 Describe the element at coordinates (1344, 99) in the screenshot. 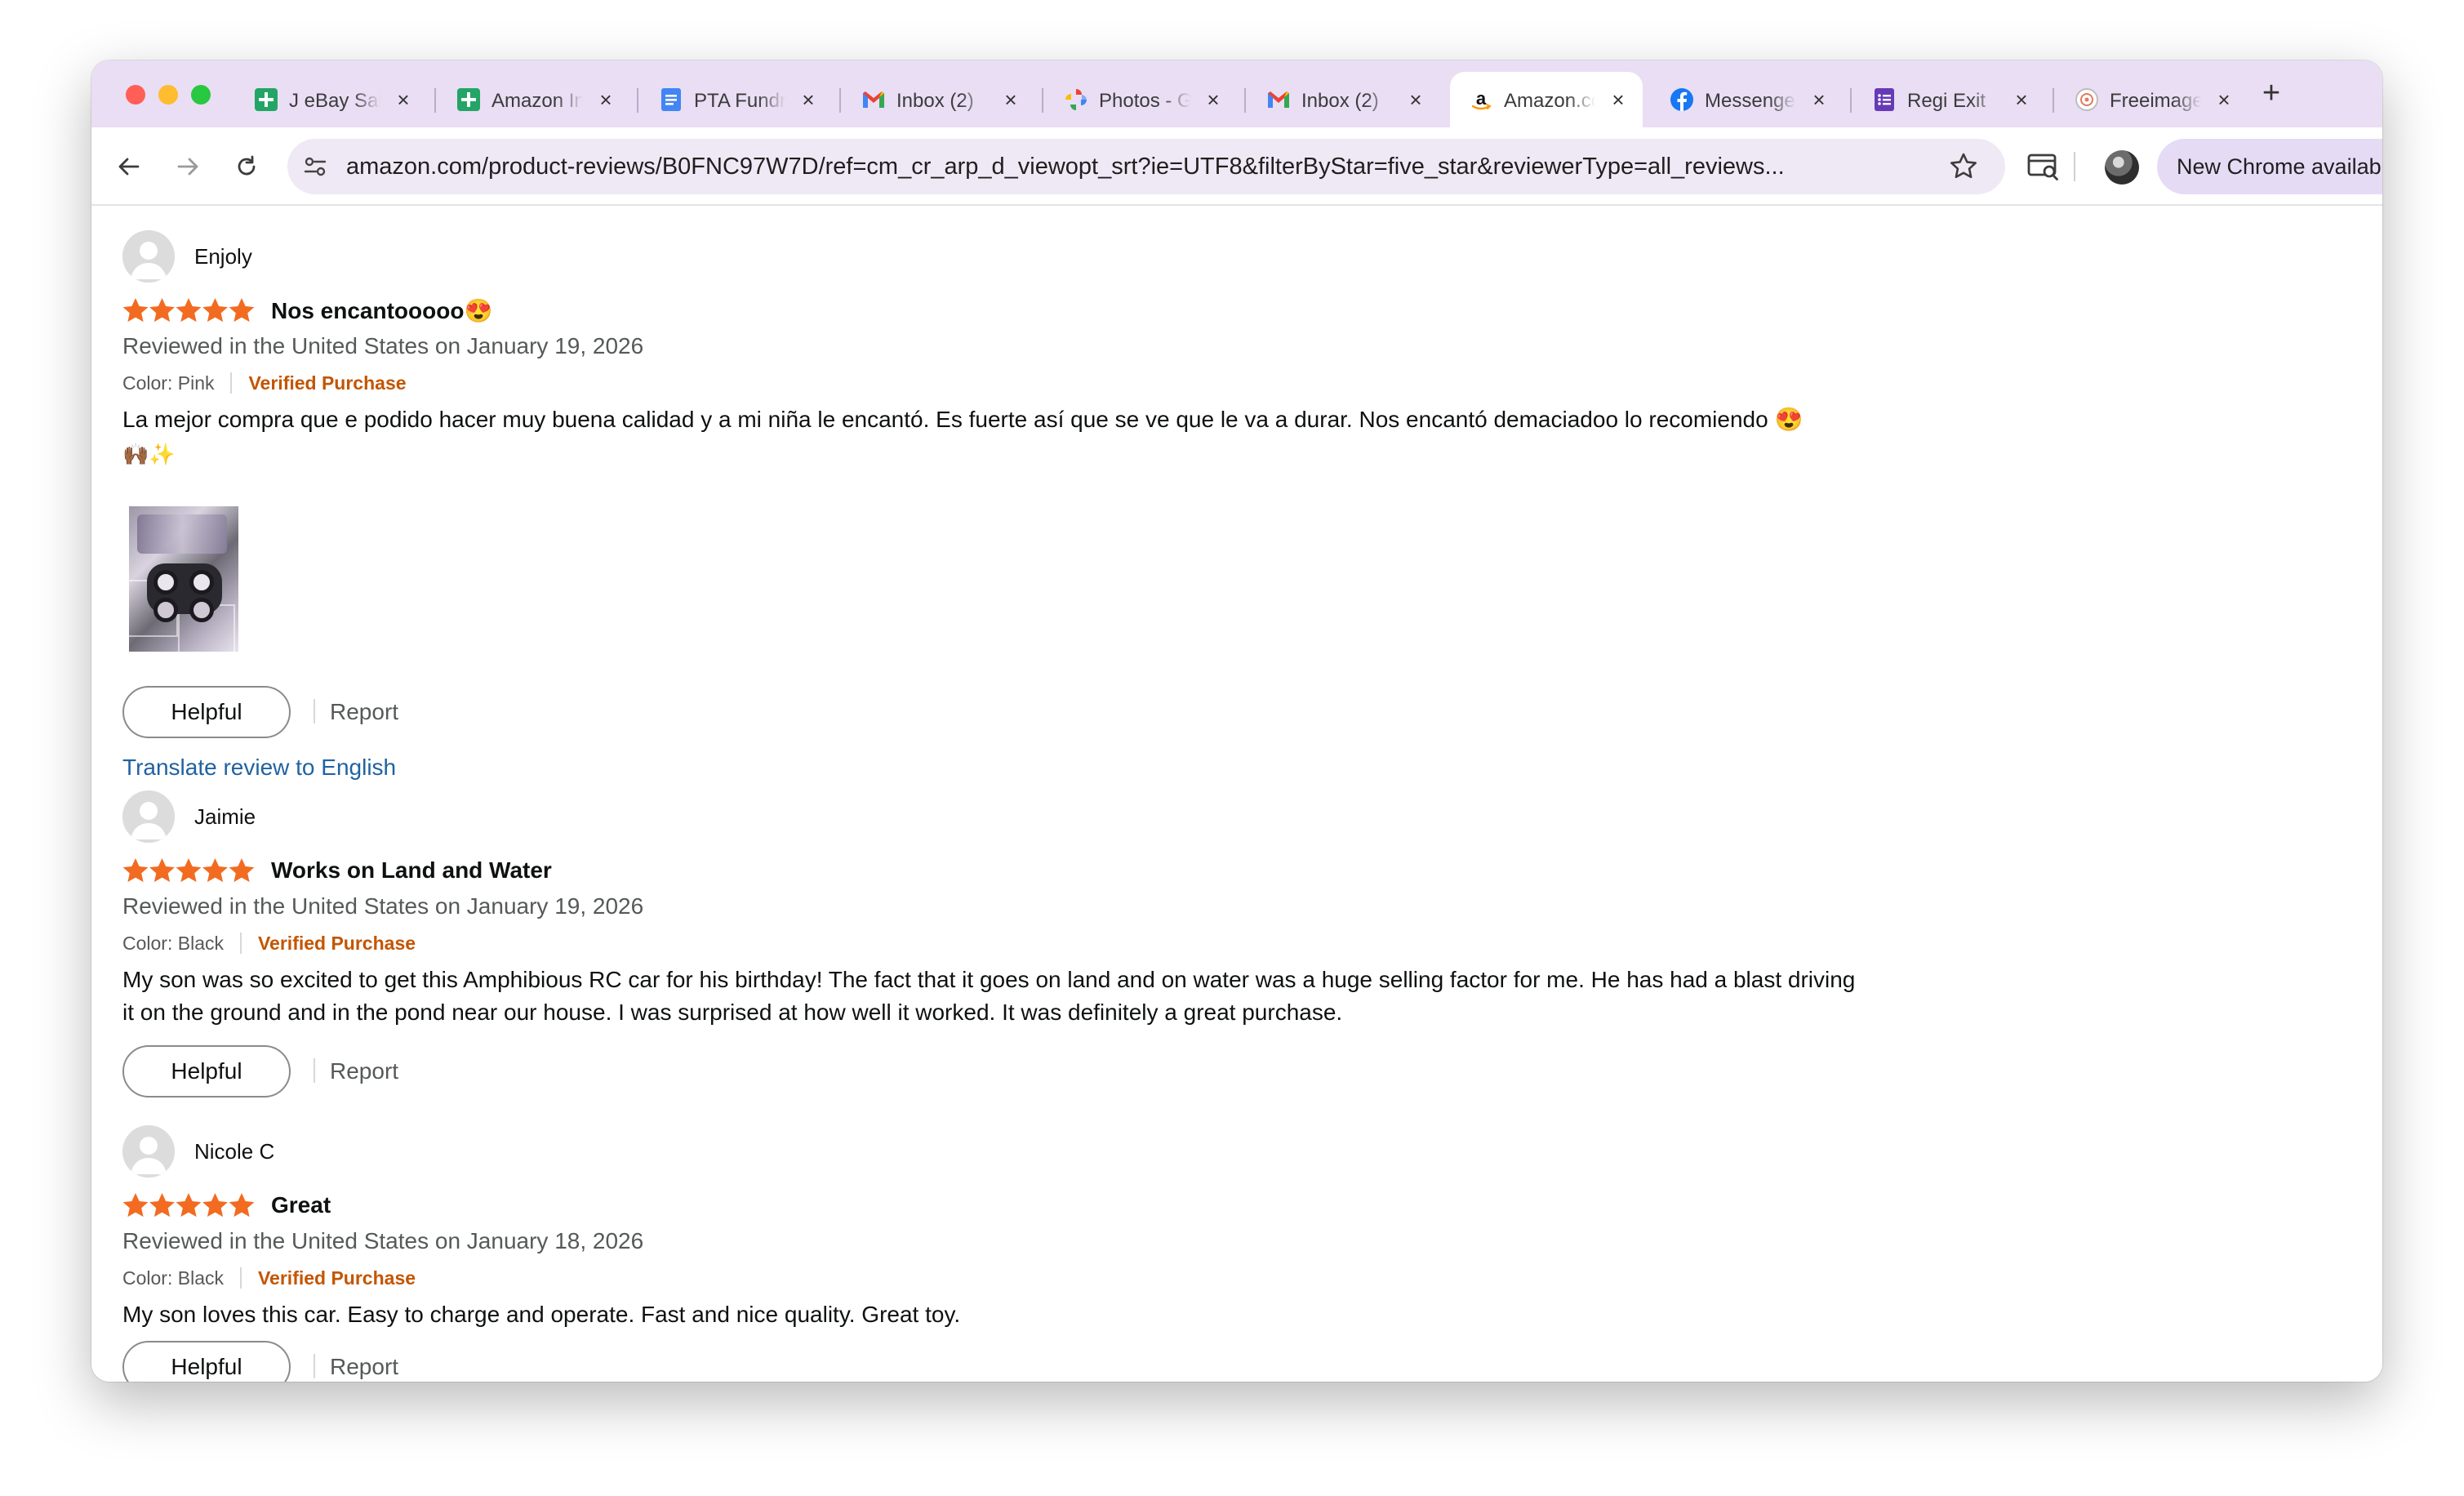

I see `tab-gmail-inbox-2: Inbox (2) ×` at that location.